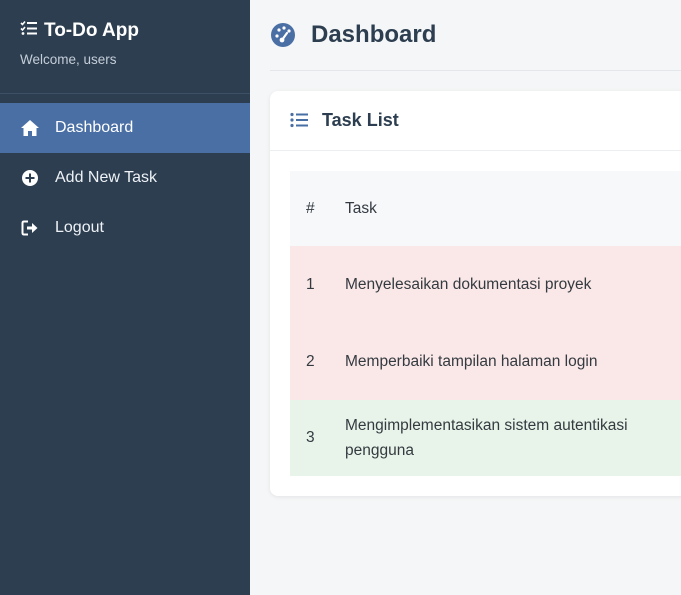 The image size is (681, 595). Describe the element at coordinates (125, 228) in the screenshot. I see `sidebar-item-logout: Logout` at that location.